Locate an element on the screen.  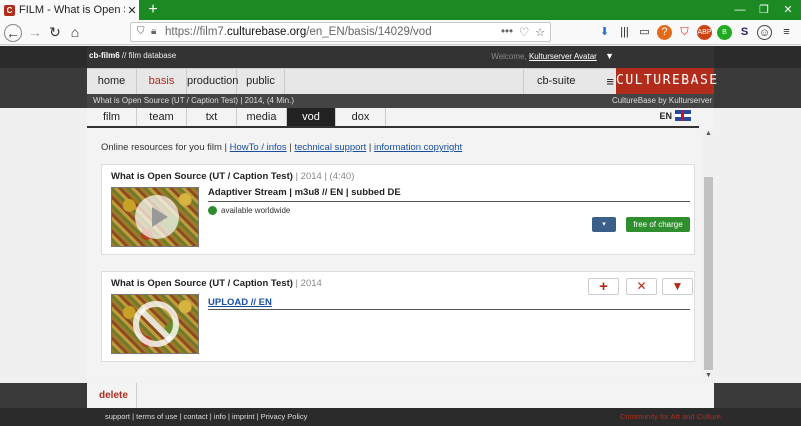
footer-actions: delete is located at coordinates (400, 395).